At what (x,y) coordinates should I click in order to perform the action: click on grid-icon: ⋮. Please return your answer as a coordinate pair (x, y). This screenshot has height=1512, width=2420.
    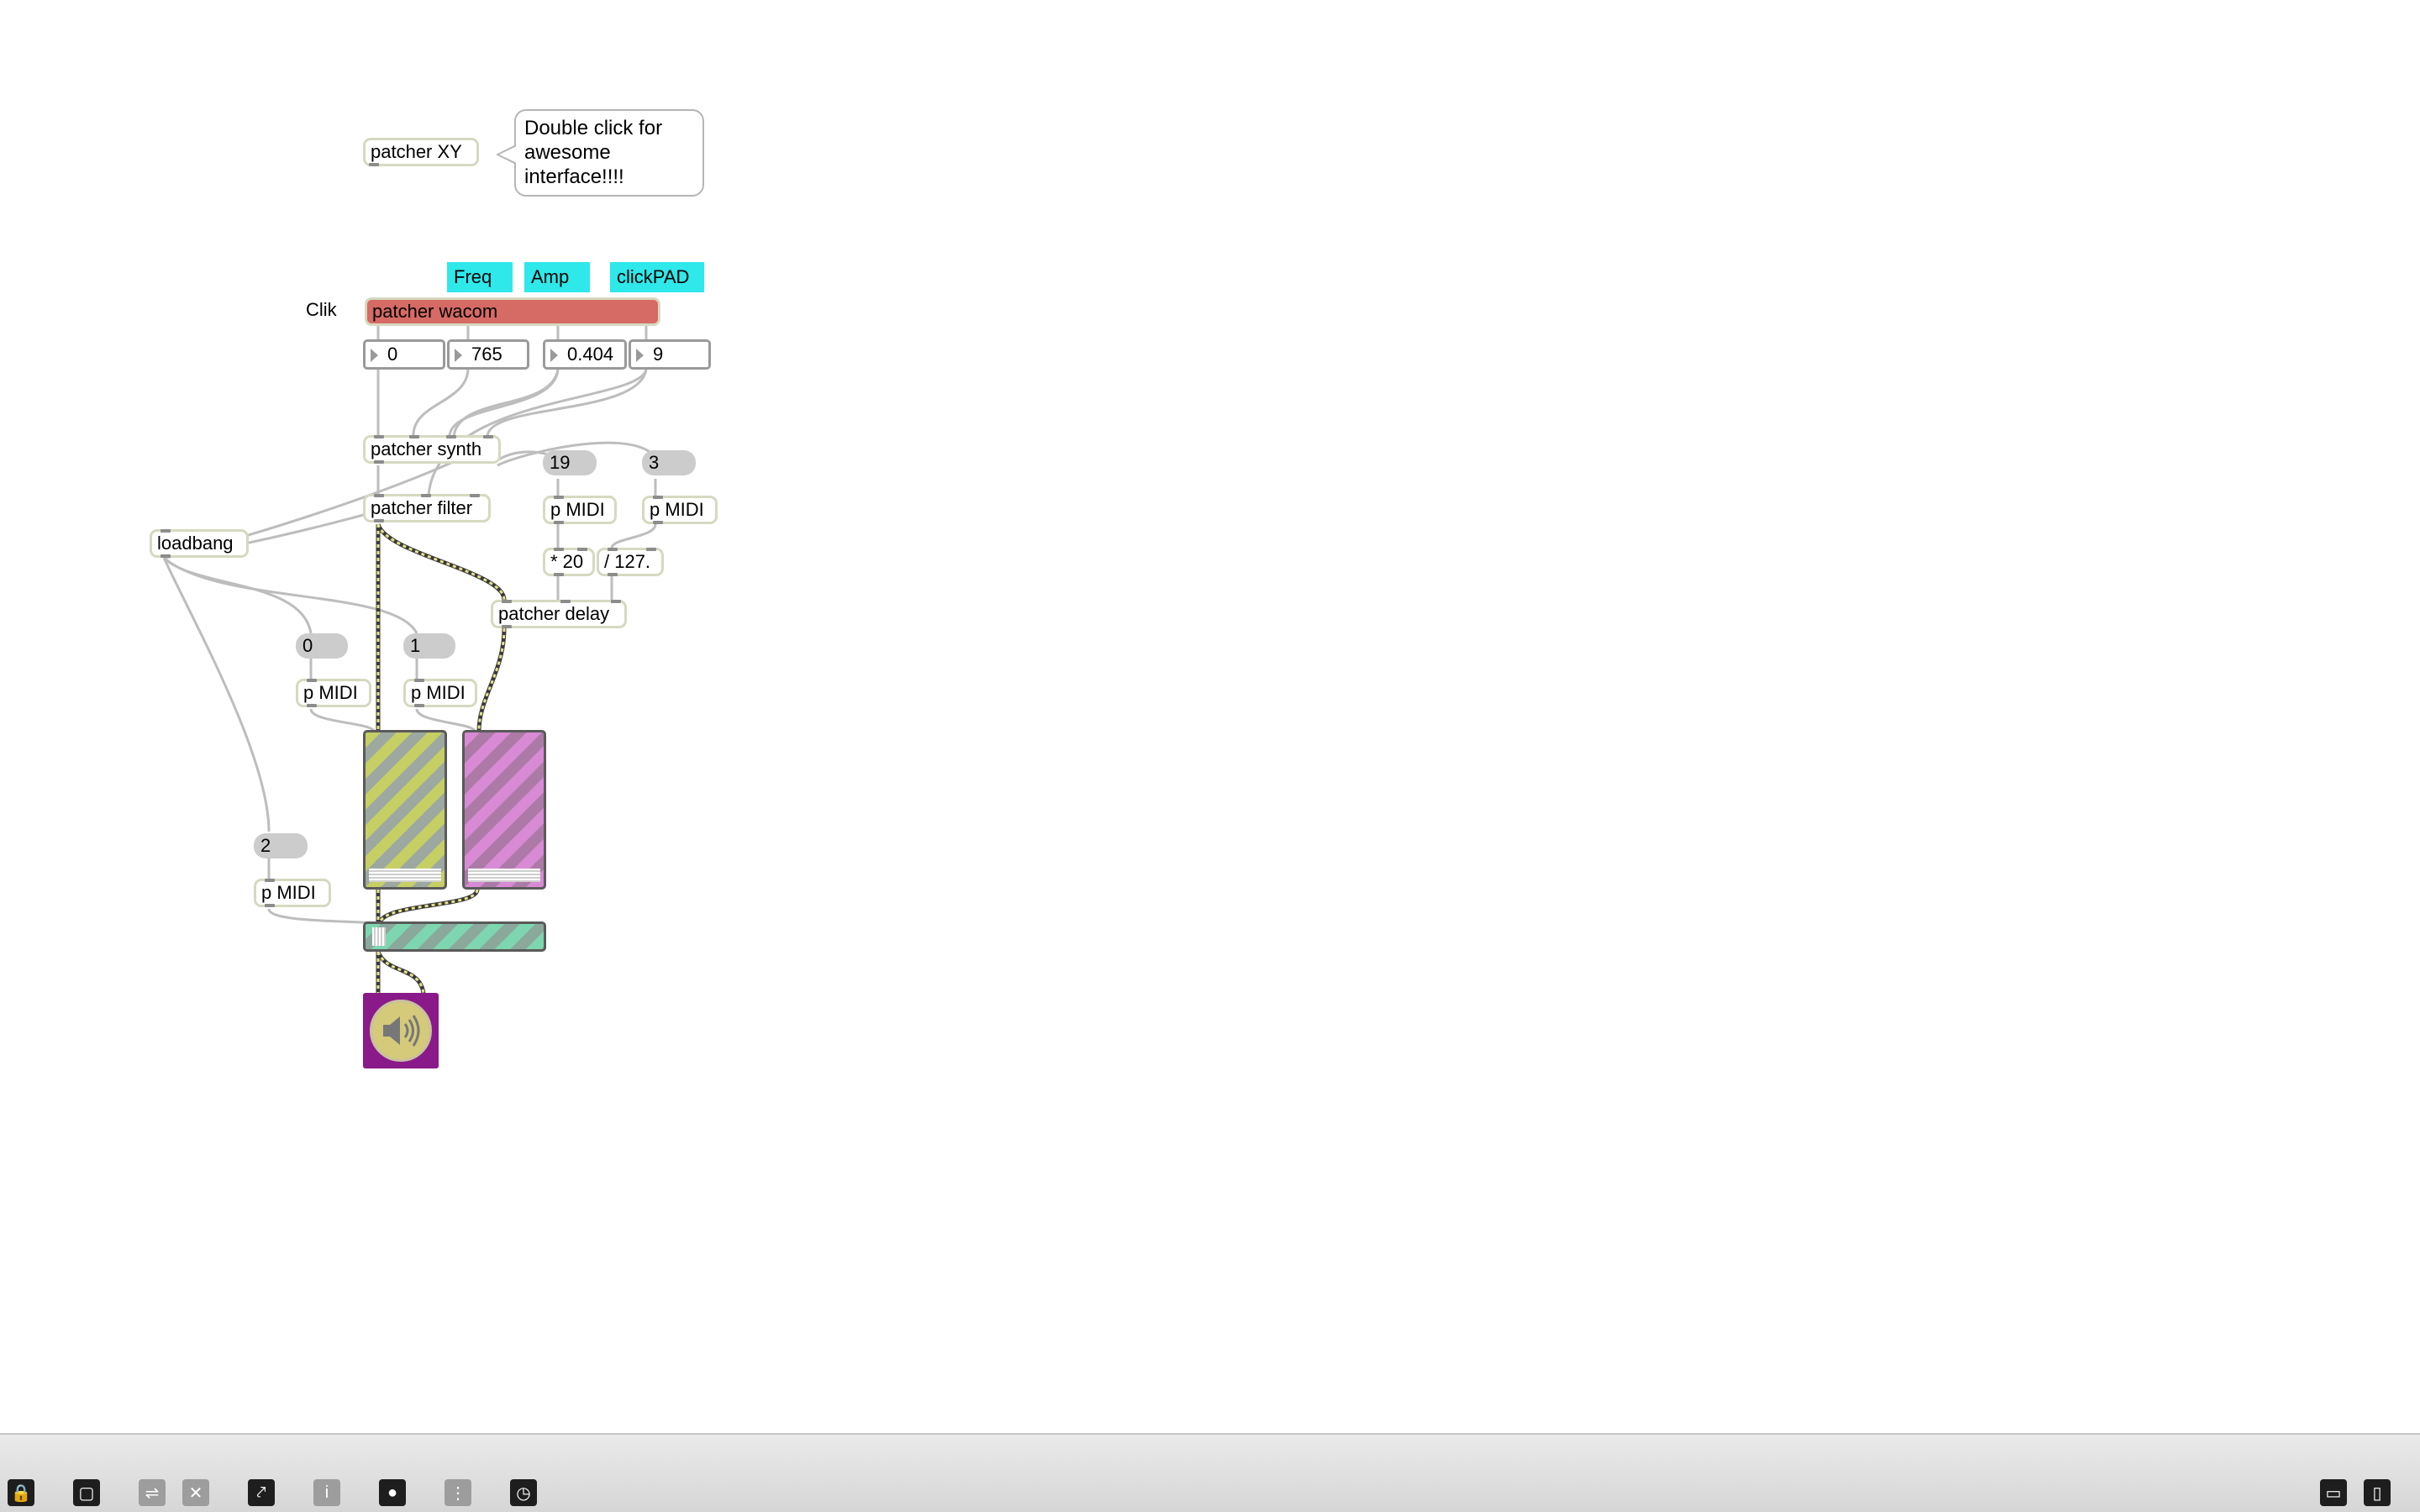
    Looking at the image, I should click on (458, 1492).